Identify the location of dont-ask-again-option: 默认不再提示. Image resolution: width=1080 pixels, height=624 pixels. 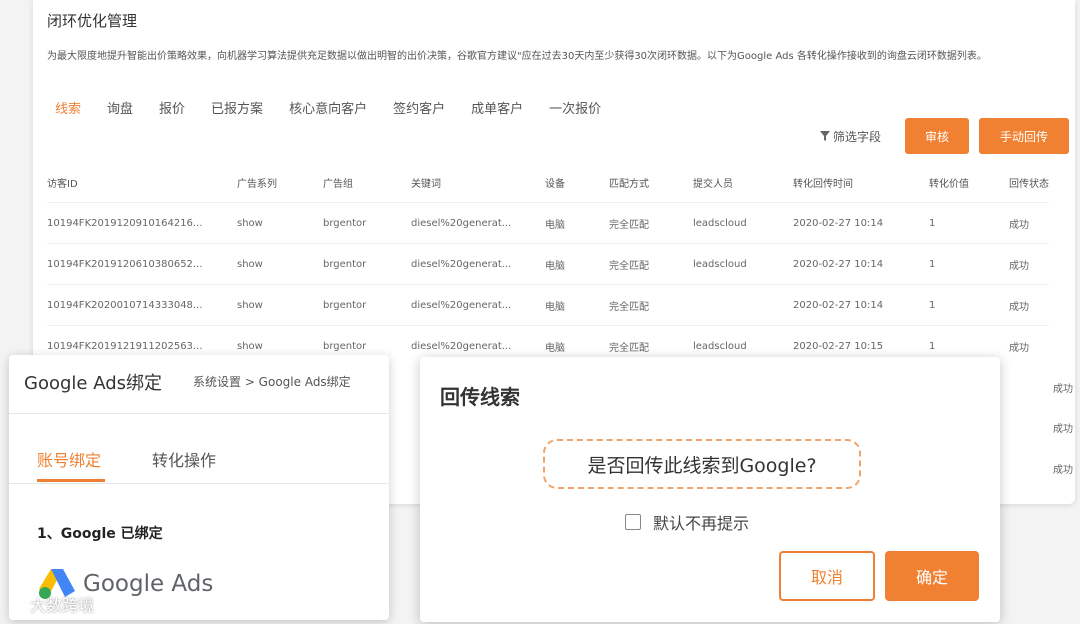
(687, 522).